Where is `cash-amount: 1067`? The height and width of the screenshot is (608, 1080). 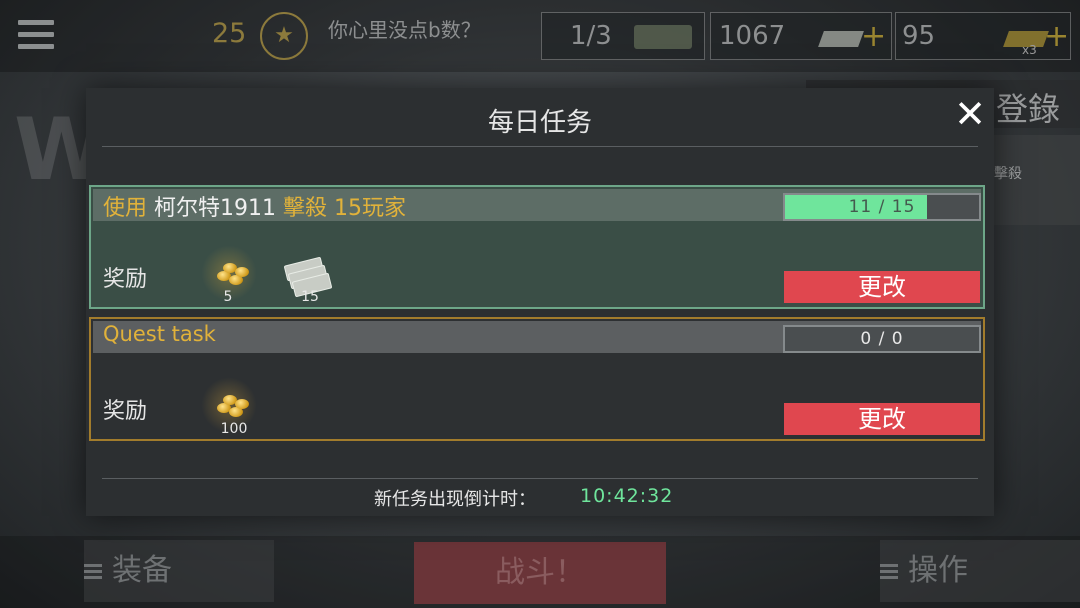
cash-amount: 1067 is located at coordinates (752, 36).